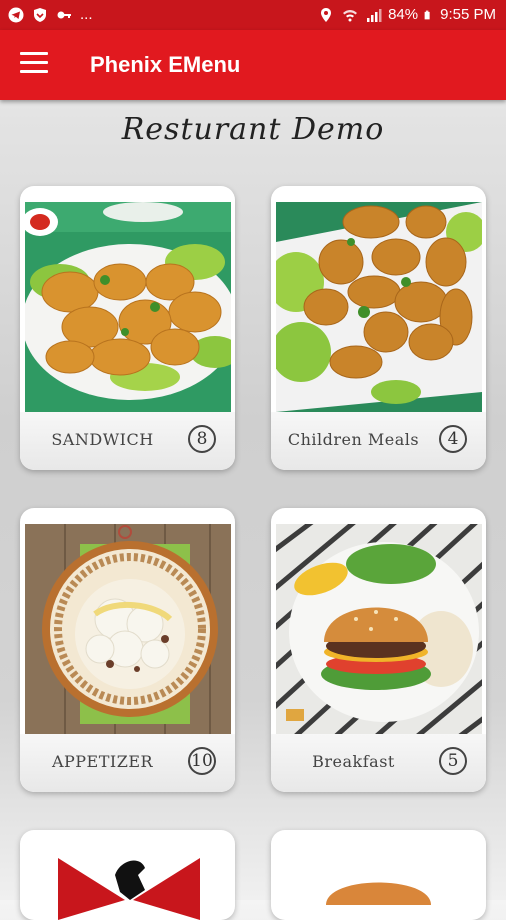  I want to click on category-card-breakfast: Breakfast 5, so click(378, 650).